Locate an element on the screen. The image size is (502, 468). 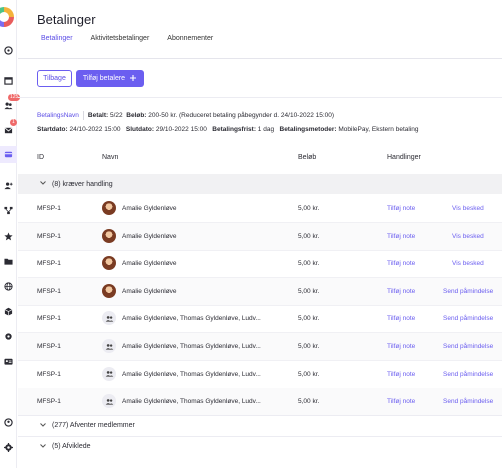
back-button-label: Tilbage is located at coordinates (54, 78).